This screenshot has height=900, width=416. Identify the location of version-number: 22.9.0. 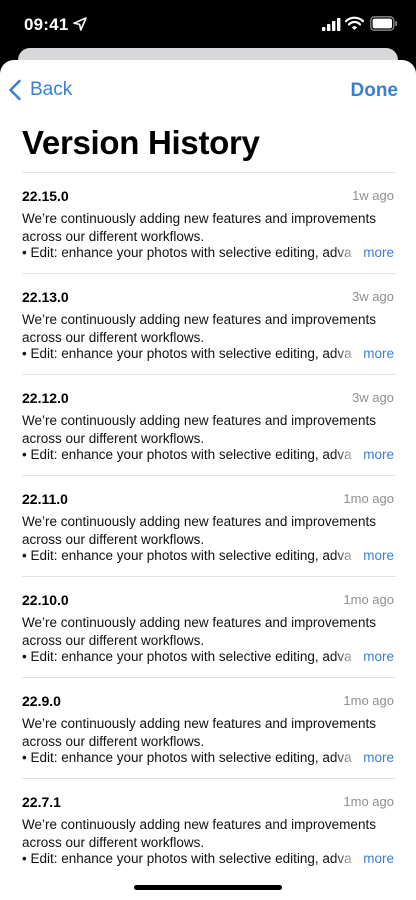
(41, 701).